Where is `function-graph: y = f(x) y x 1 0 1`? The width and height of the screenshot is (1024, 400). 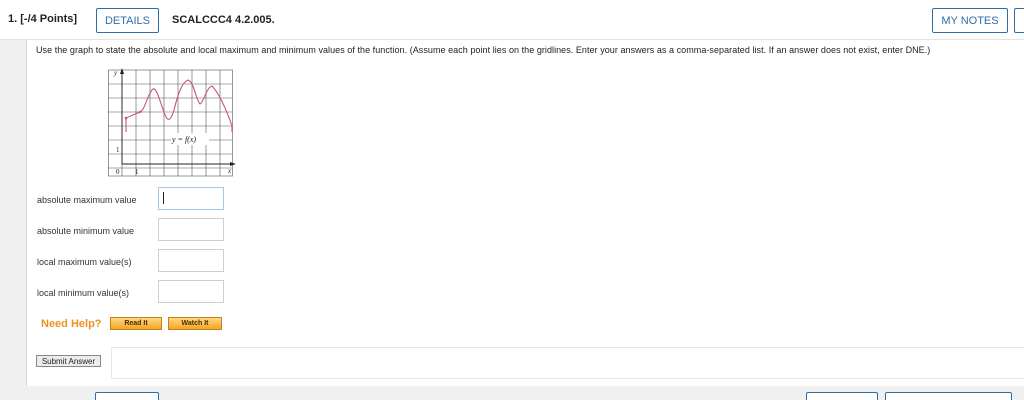
function-graph: y = f(x) y x 1 0 1 is located at coordinates (172, 122).